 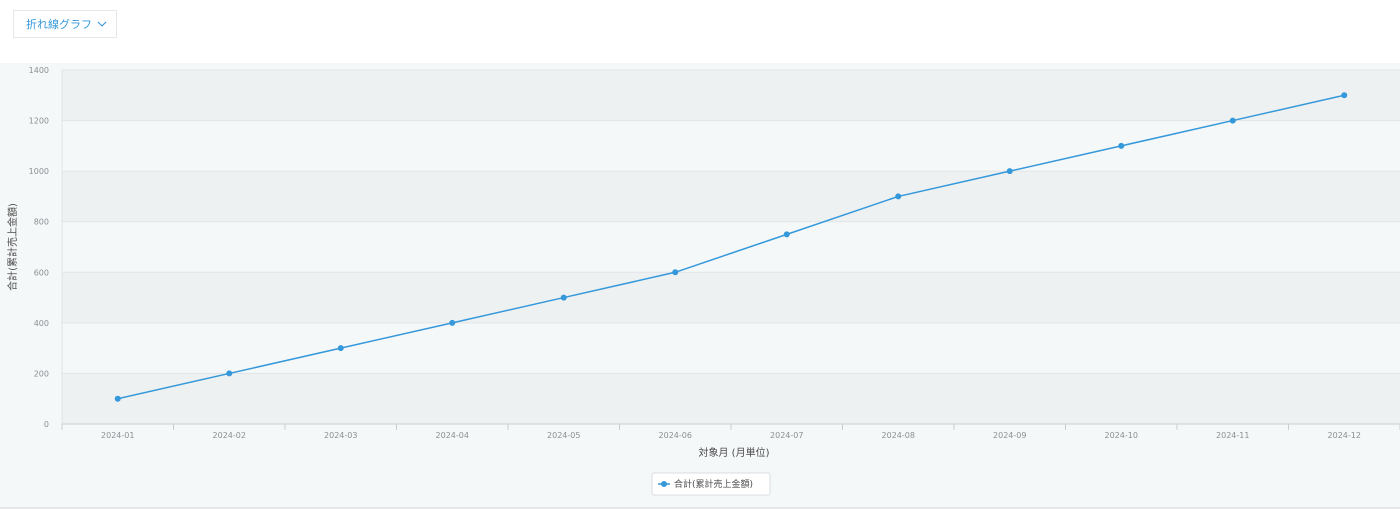 I want to click on x-tick-label: 2024-10, so click(x=1121, y=435).